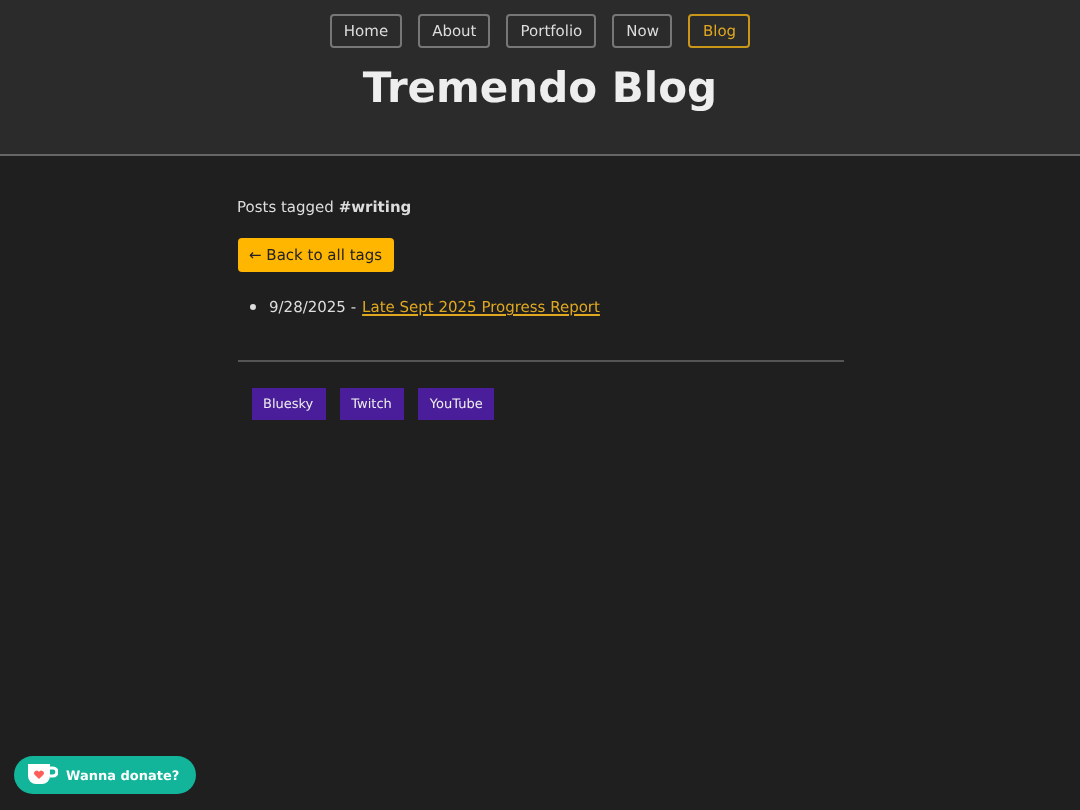 This screenshot has height=810, width=1080. Describe the element at coordinates (540, 88) in the screenshot. I see `site-title: Tremendo Blog` at that location.